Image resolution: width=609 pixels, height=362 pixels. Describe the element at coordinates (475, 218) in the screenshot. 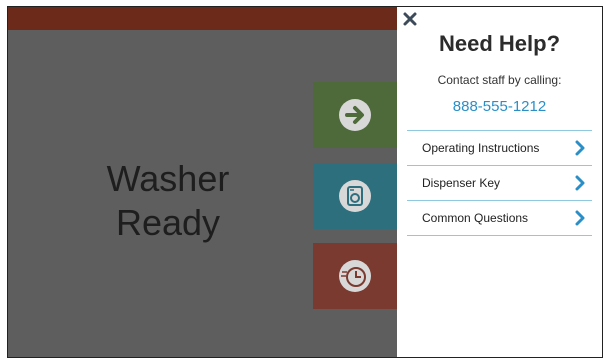

I see `menu-item-label: Common Questions` at that location.